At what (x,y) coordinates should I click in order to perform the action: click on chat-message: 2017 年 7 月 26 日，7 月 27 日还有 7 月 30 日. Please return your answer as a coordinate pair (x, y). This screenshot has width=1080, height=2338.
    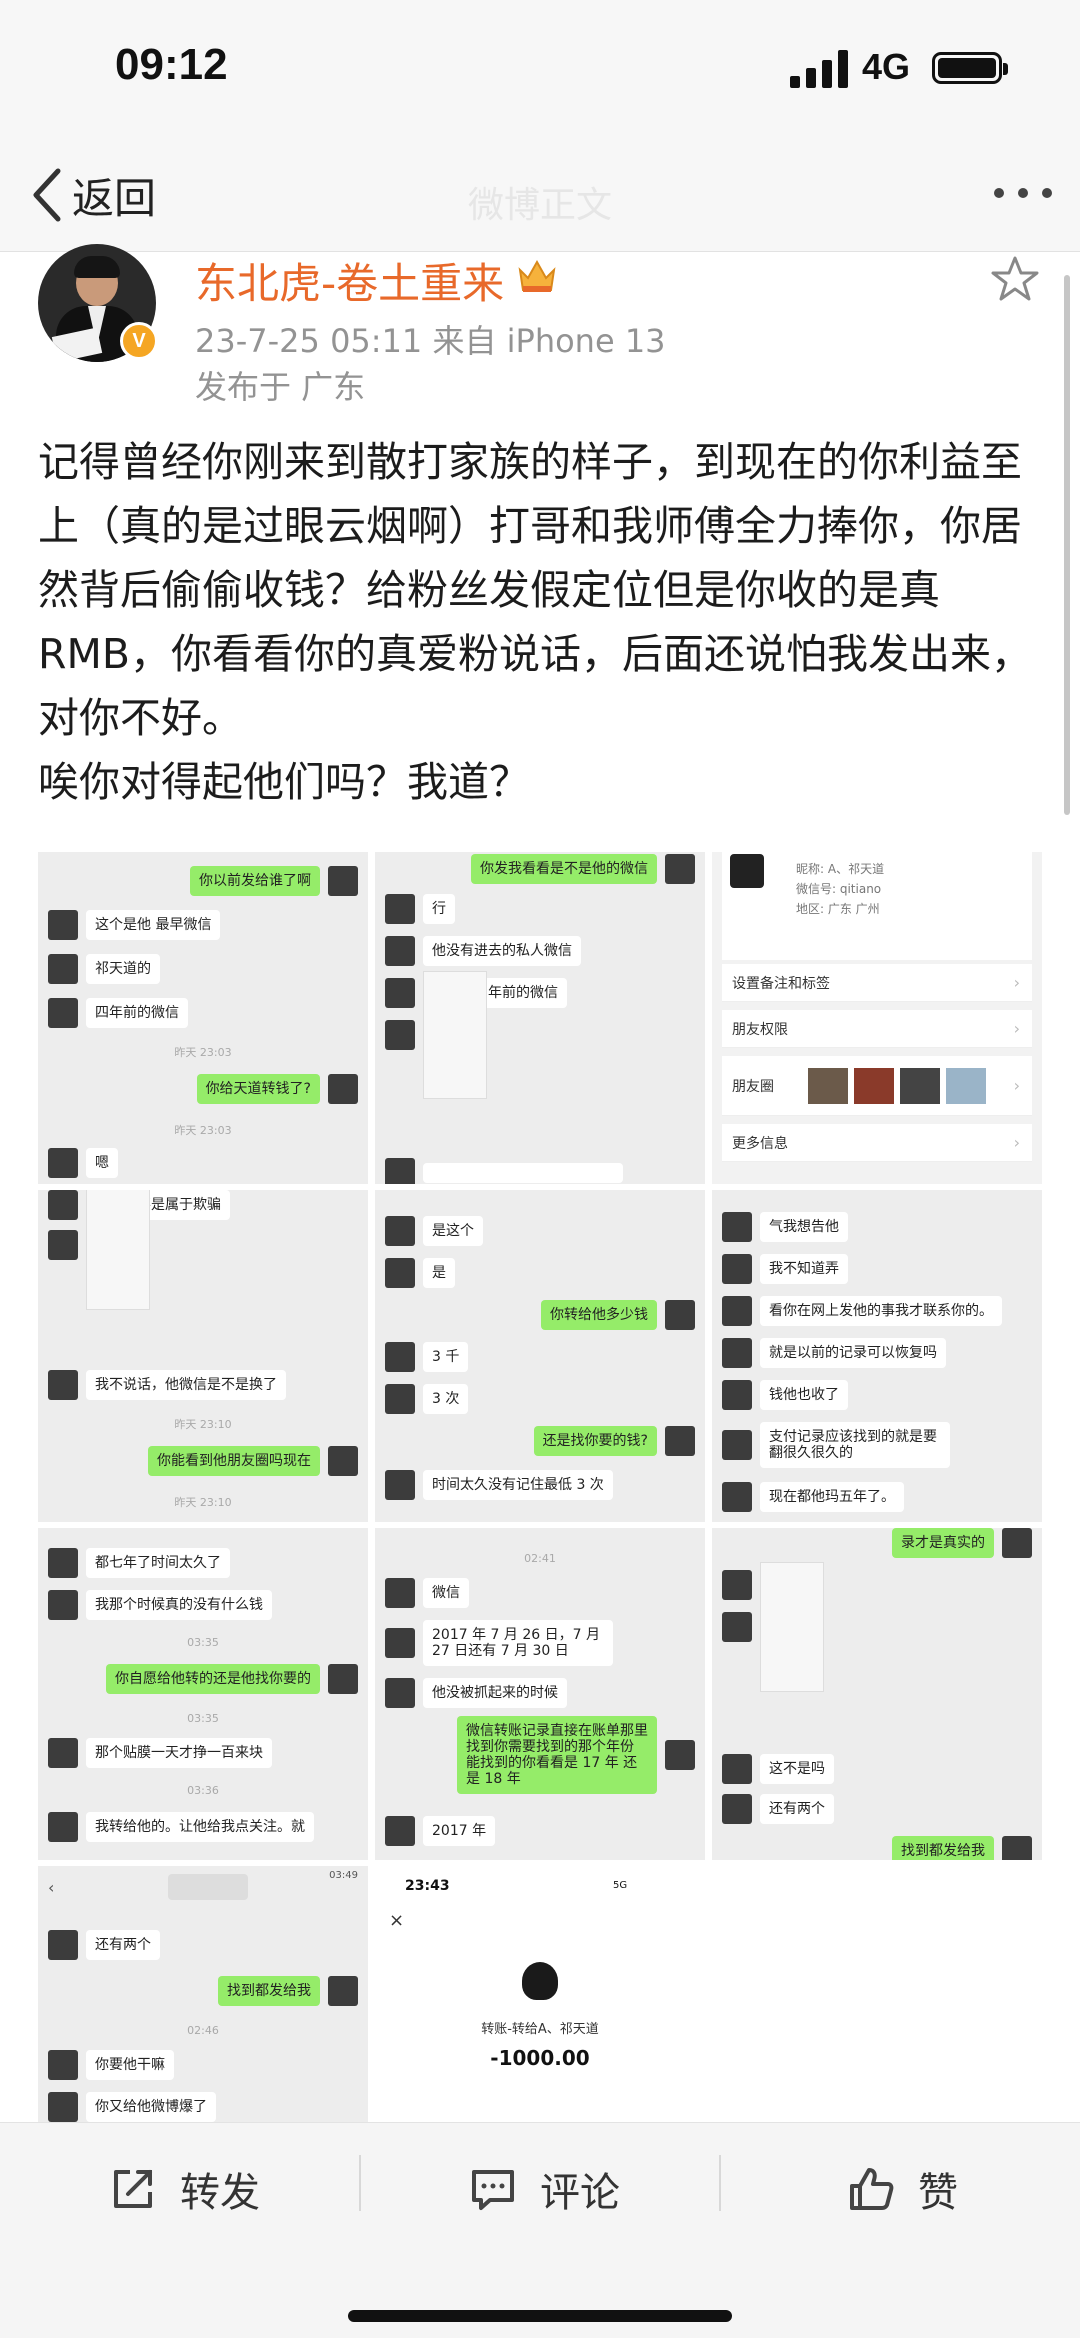
    Looking at the image, I should click on (518, 1643).